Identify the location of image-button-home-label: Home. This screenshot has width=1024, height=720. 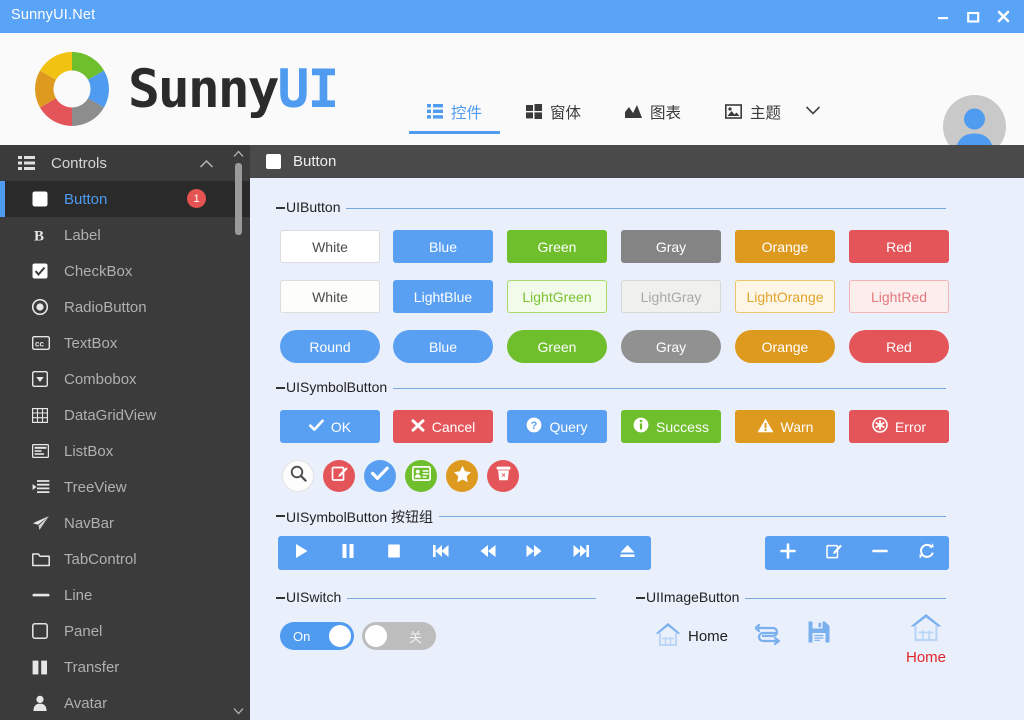
(708, 636).